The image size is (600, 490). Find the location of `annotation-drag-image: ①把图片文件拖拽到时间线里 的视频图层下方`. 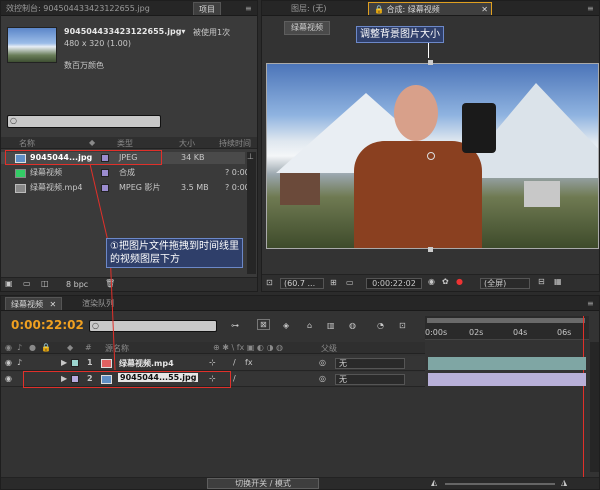

annotation-drag-image: ①把图片文件拖拽到时间线里 的视频图层下方 is located at coordinates (174, 253).